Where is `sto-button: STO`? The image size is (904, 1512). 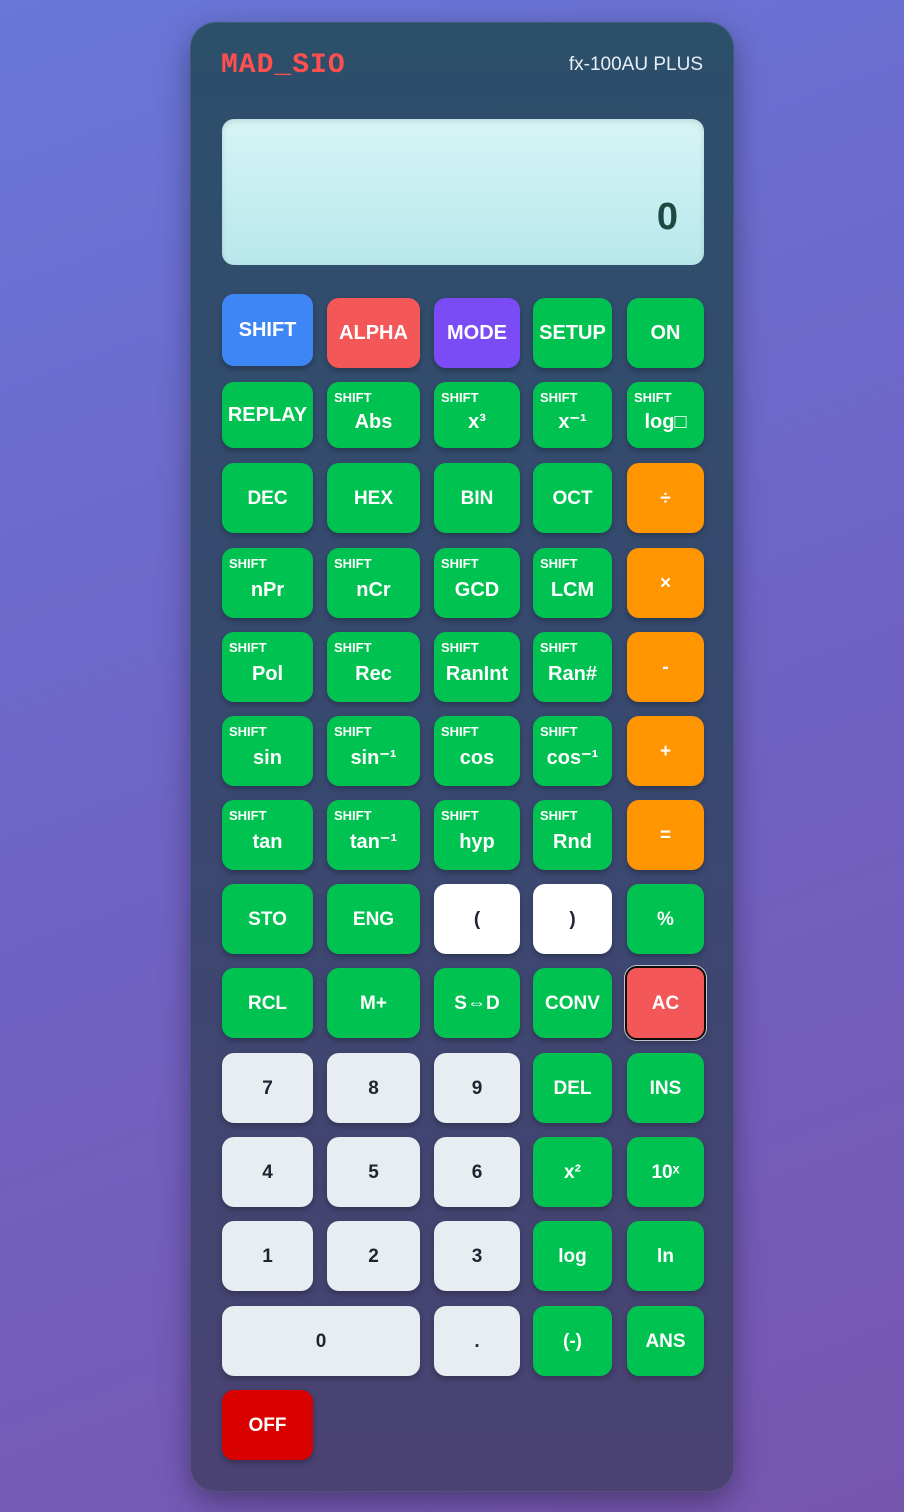
sto-button: STO is located at coordinates (267, 919).